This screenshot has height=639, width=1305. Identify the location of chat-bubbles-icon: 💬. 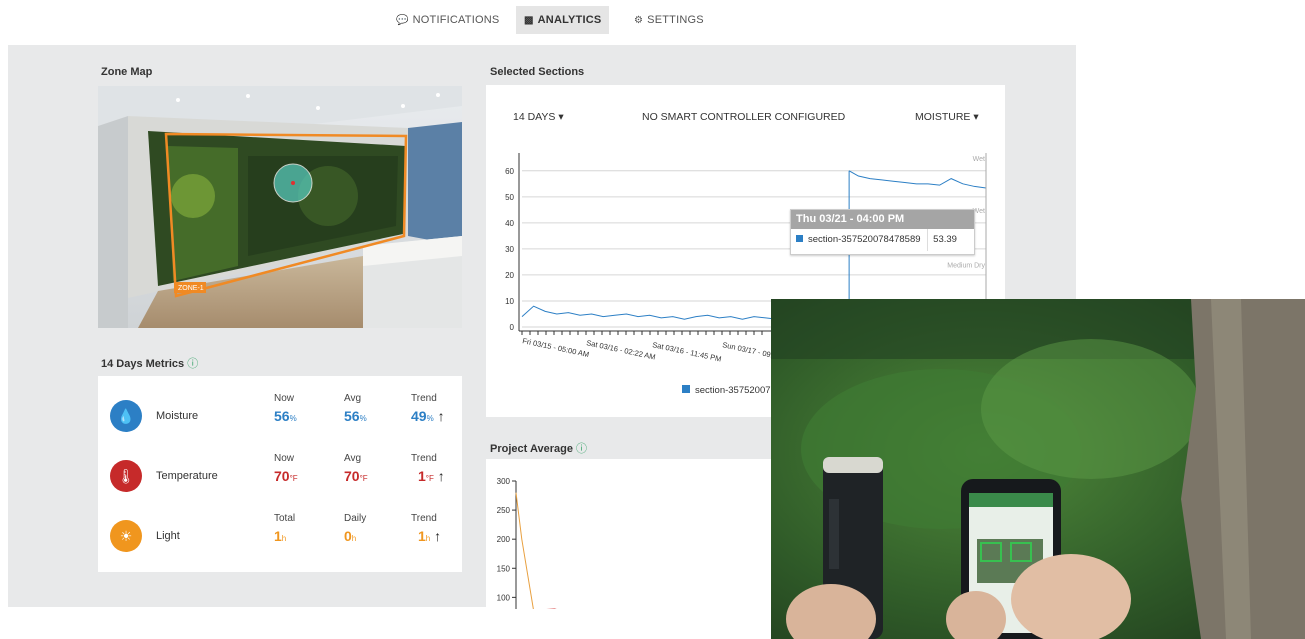
(402, 20).